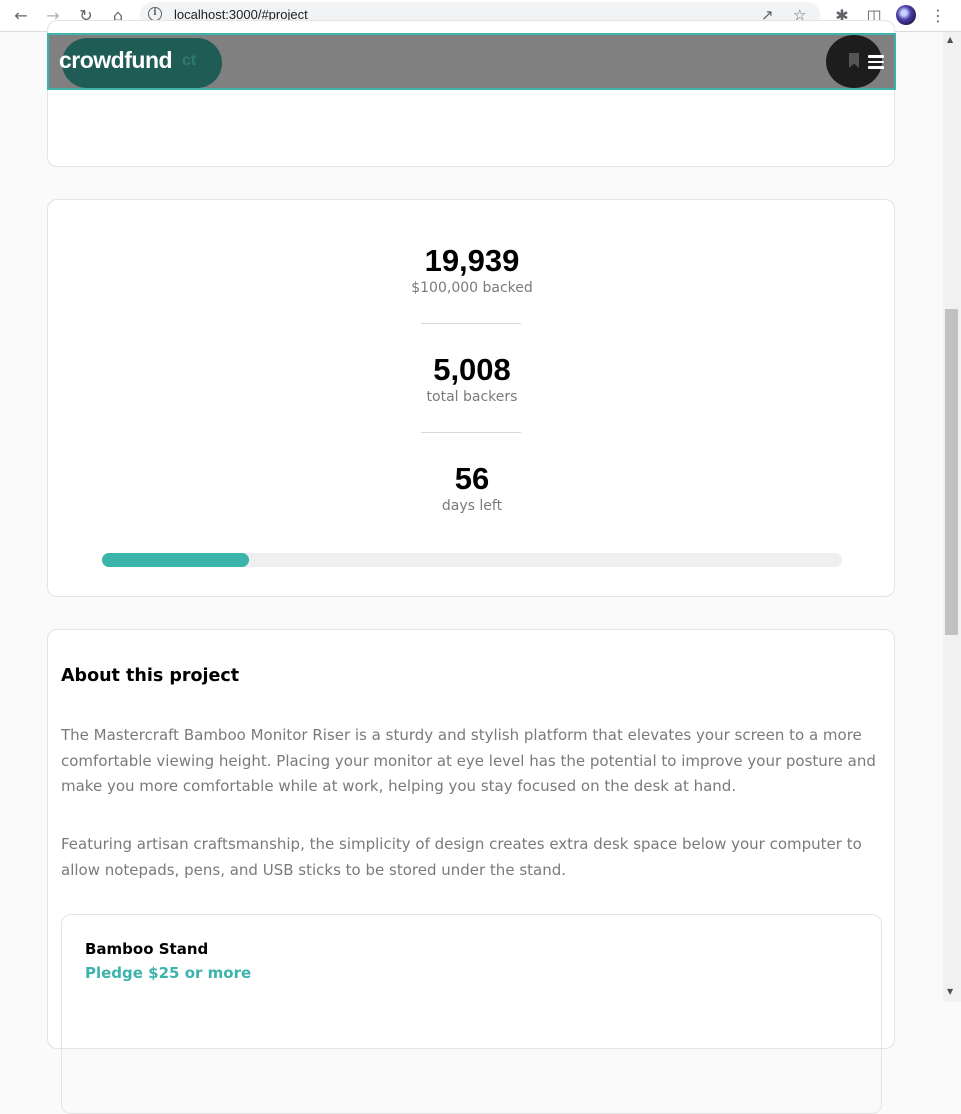 The width and height of the screenshot is (961, 1114). I want to click on stat-backed: 19,939 $100,000 backed, so click(472, 270).